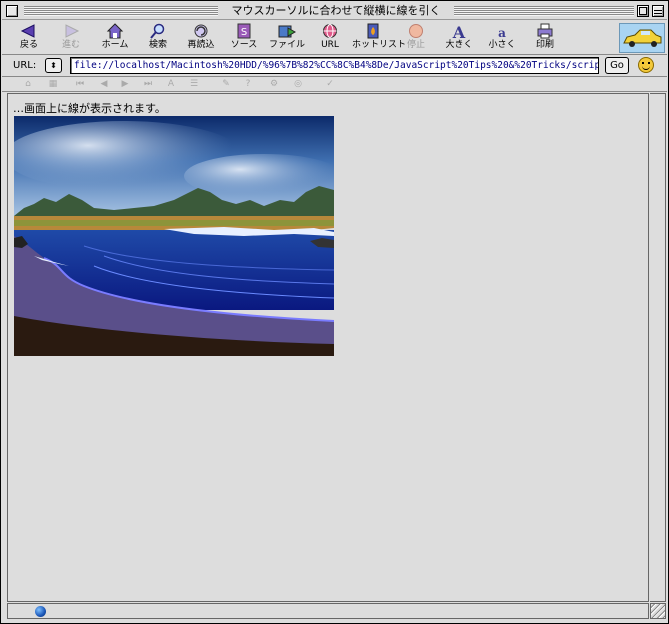 Image resolution: width=669 pixels, height=624 pixels. I want to click on status-bar, so click(328, 611).